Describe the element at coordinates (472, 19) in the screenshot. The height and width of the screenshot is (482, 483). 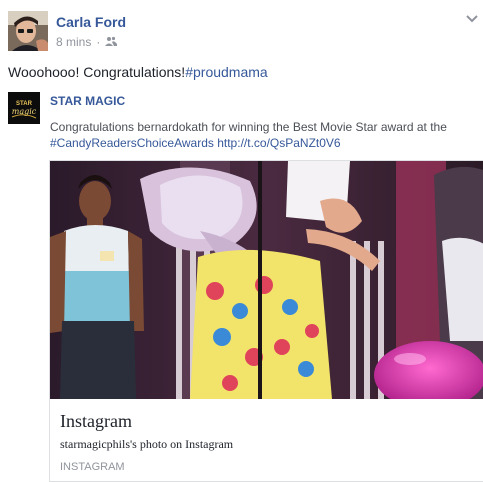
I see `chevron-down-icon` at that location.